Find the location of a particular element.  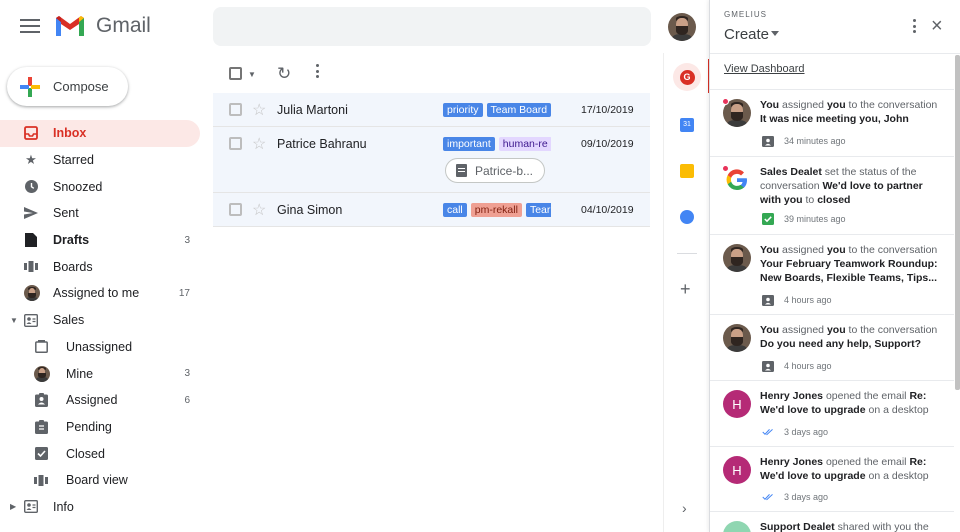

account-avatar is located at coordinates (682, 27).